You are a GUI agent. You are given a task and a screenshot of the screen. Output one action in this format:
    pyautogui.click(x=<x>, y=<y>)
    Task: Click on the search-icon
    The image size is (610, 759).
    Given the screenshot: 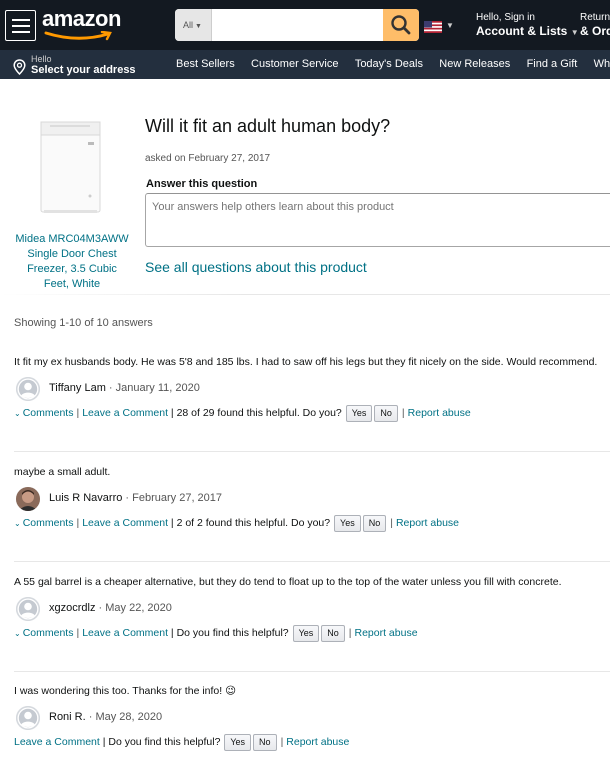 What is the action you would take?
    pyautogui.click(x=401, y=25)
    